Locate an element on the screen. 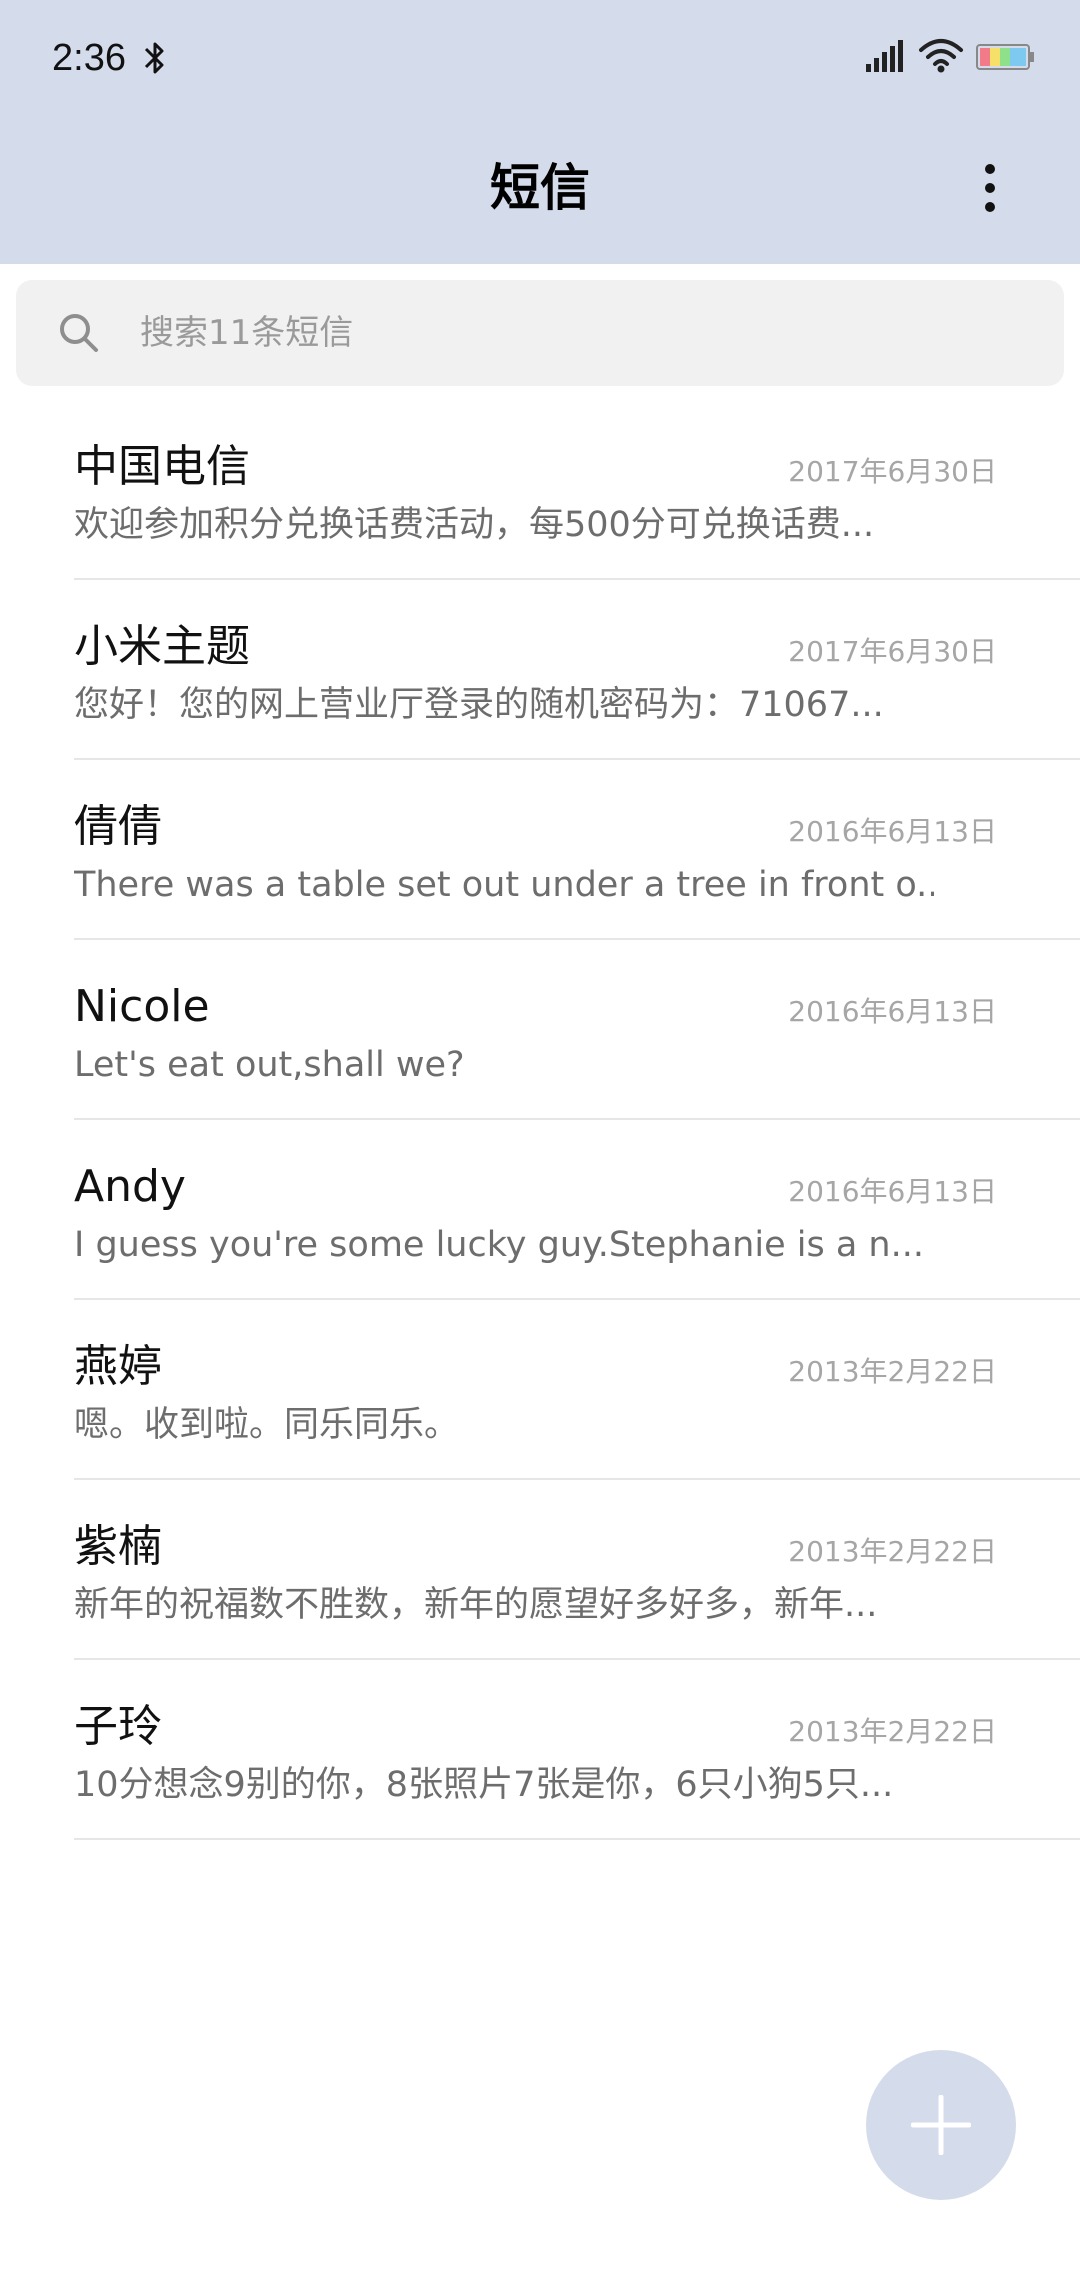 The height and width of the screenshot is (2280, 1080). plus-icon is located at coordinates (941, 2125).